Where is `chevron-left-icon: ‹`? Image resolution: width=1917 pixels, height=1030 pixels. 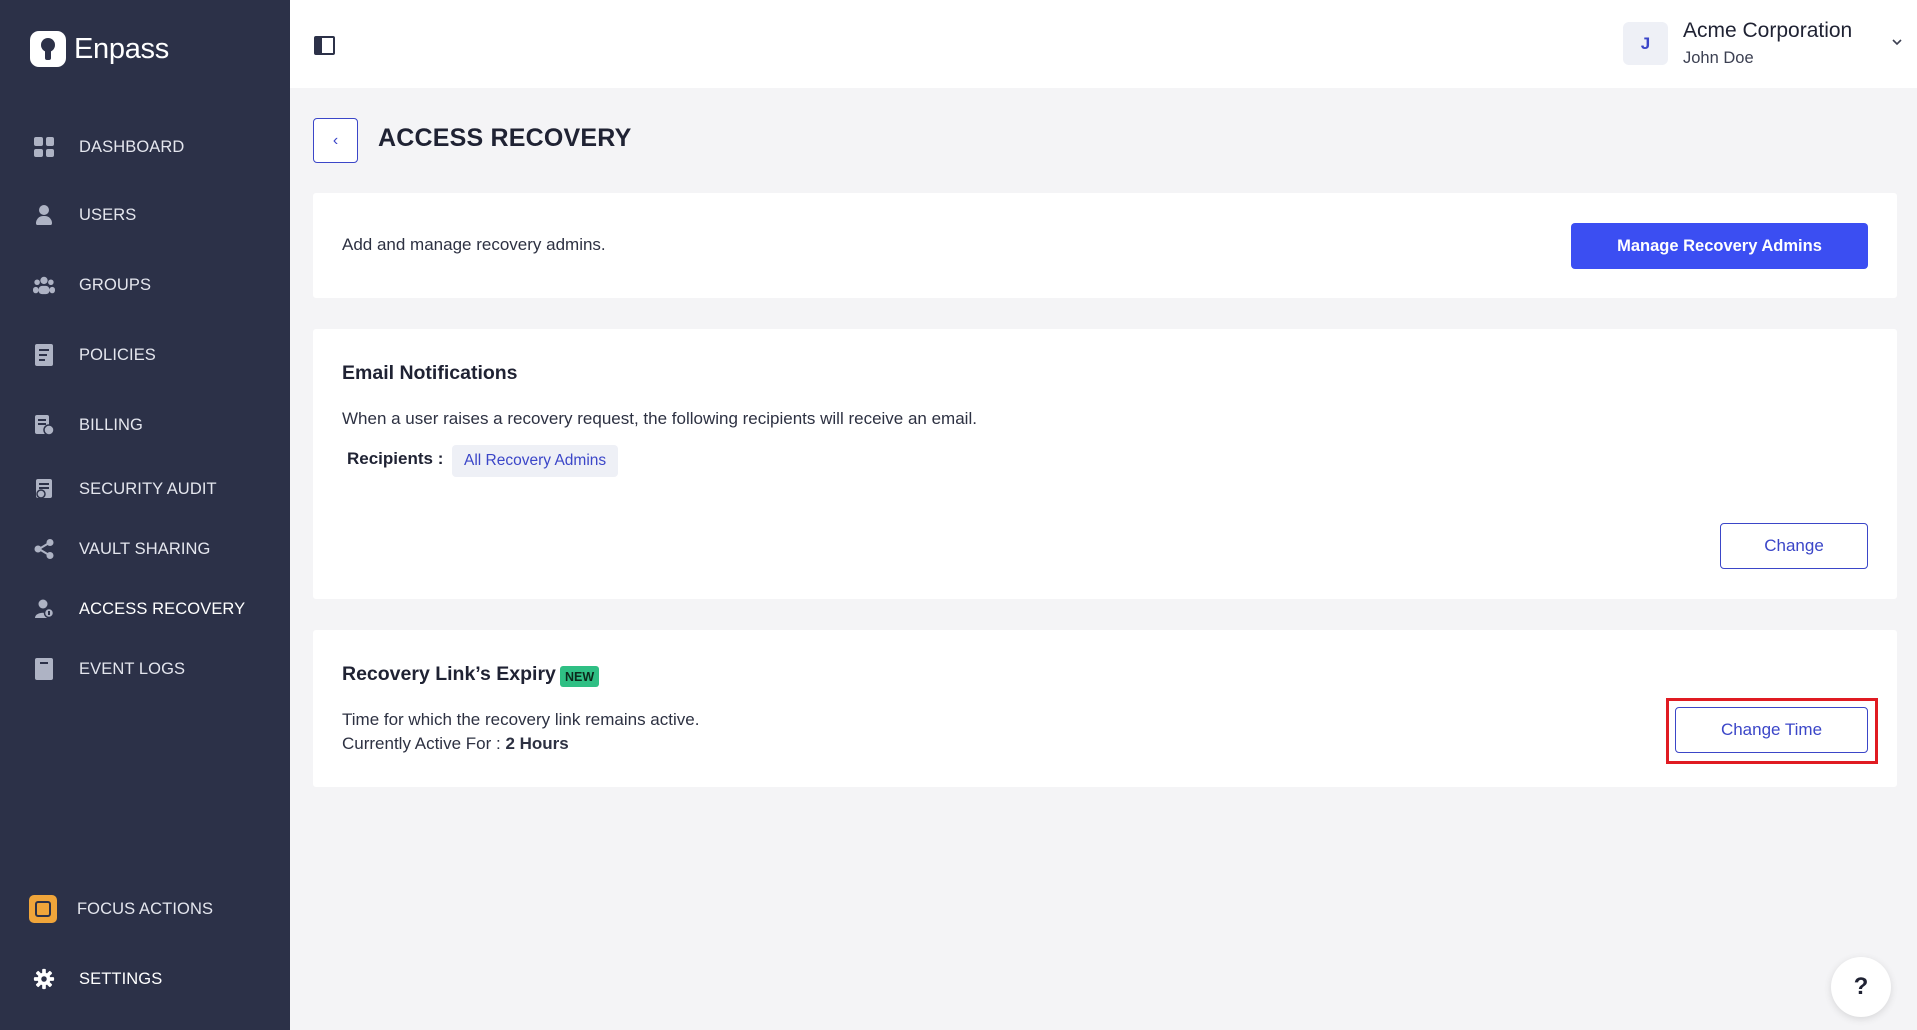
chevron-left-icon: ‹ is located at coordinates (335, 140).